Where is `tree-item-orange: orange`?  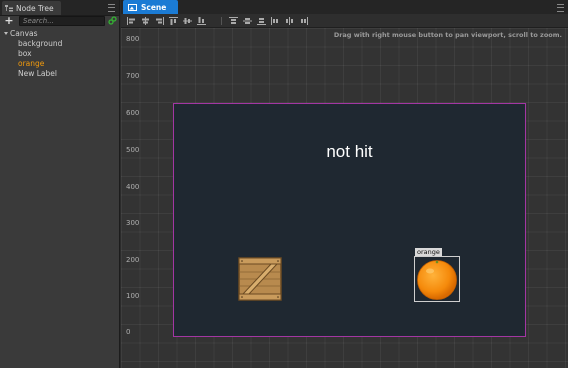
tree-item-orange: orange is located at coordinates (59, 64).